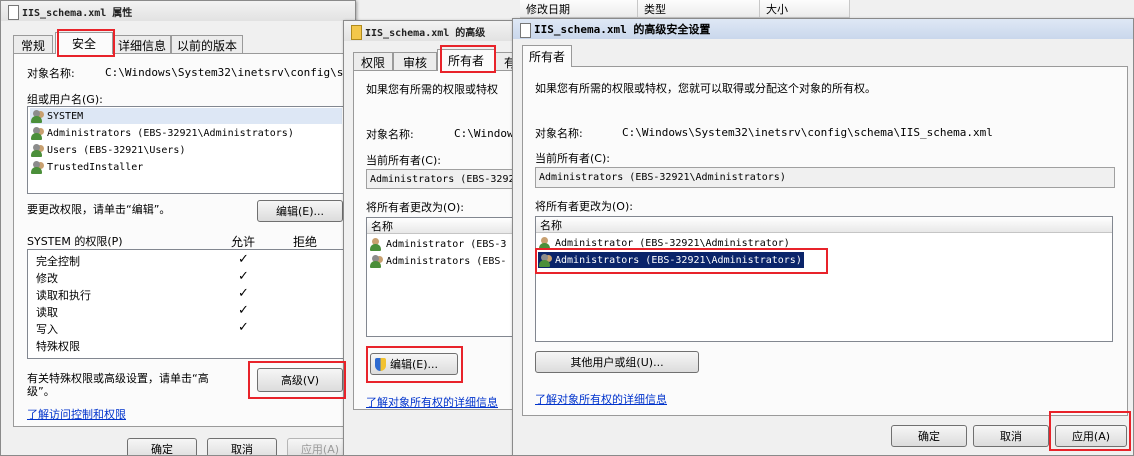 This screenshot has width=1134, height=456. Describe the element at coordinates (63, 295) in the screenshot. I see `permission-name: 读取和执行` at that location.